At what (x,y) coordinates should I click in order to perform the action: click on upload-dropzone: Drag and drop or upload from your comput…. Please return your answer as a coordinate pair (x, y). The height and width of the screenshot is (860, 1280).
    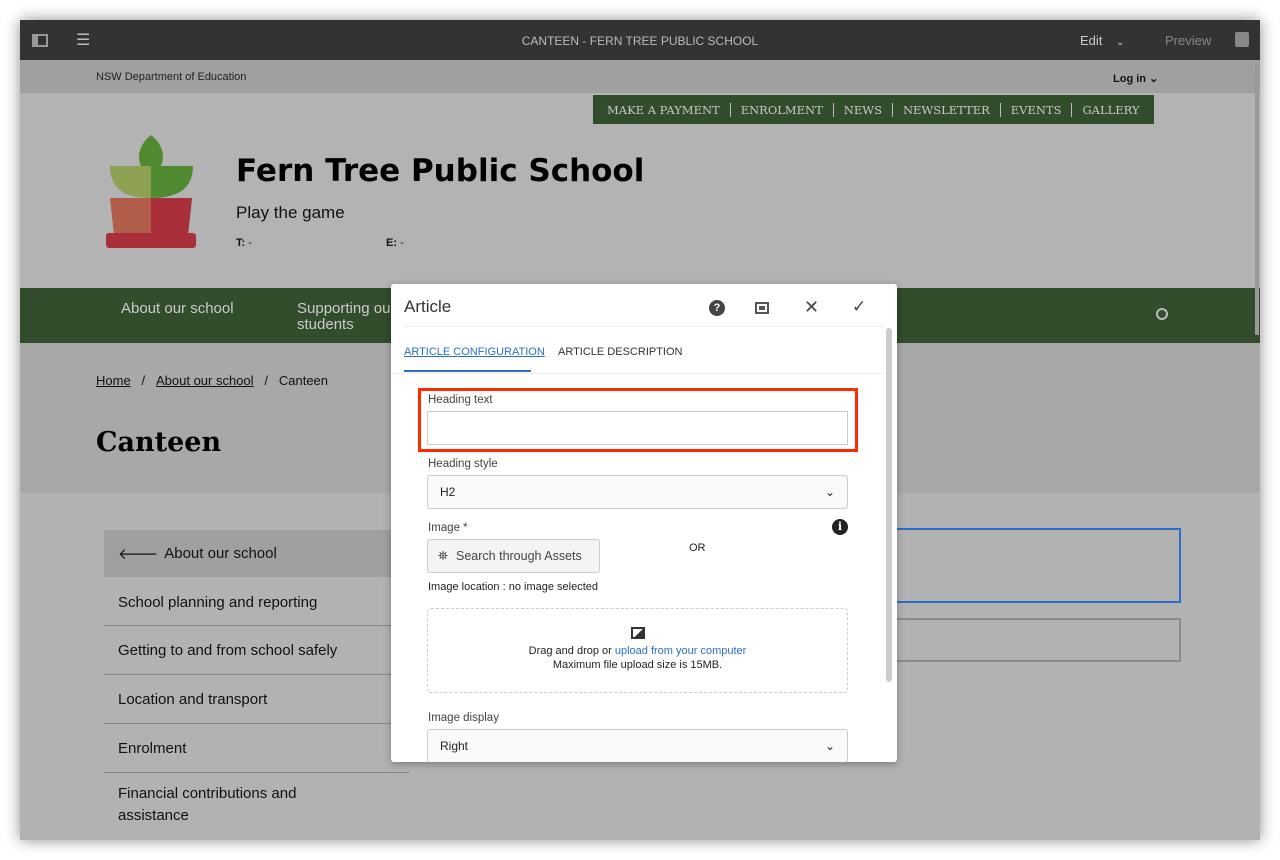
    Looking at the image, I should click on (637, 650).